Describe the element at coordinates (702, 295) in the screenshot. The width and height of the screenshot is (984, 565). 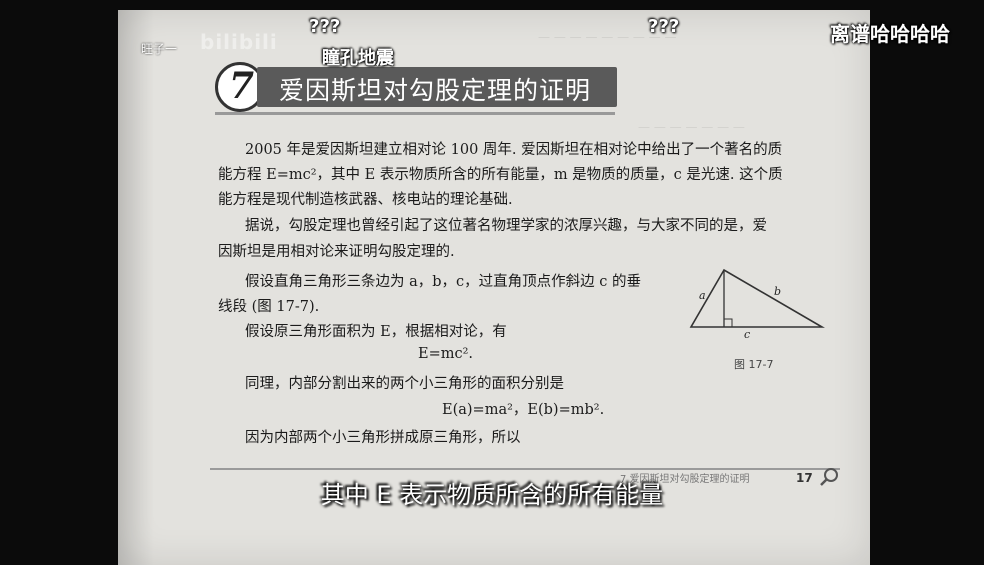
I see `side-label-a: a` at that location.